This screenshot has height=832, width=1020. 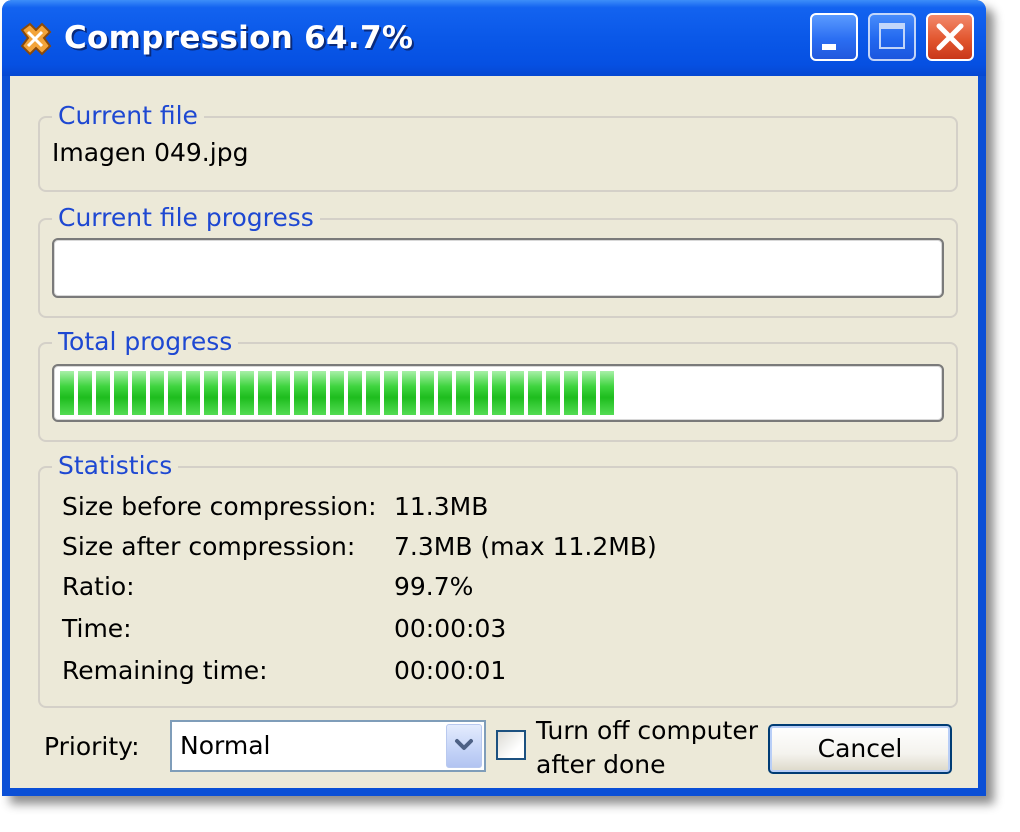 I want to click on stat-value-time: 00:00:03, so click(x=450, y=628).